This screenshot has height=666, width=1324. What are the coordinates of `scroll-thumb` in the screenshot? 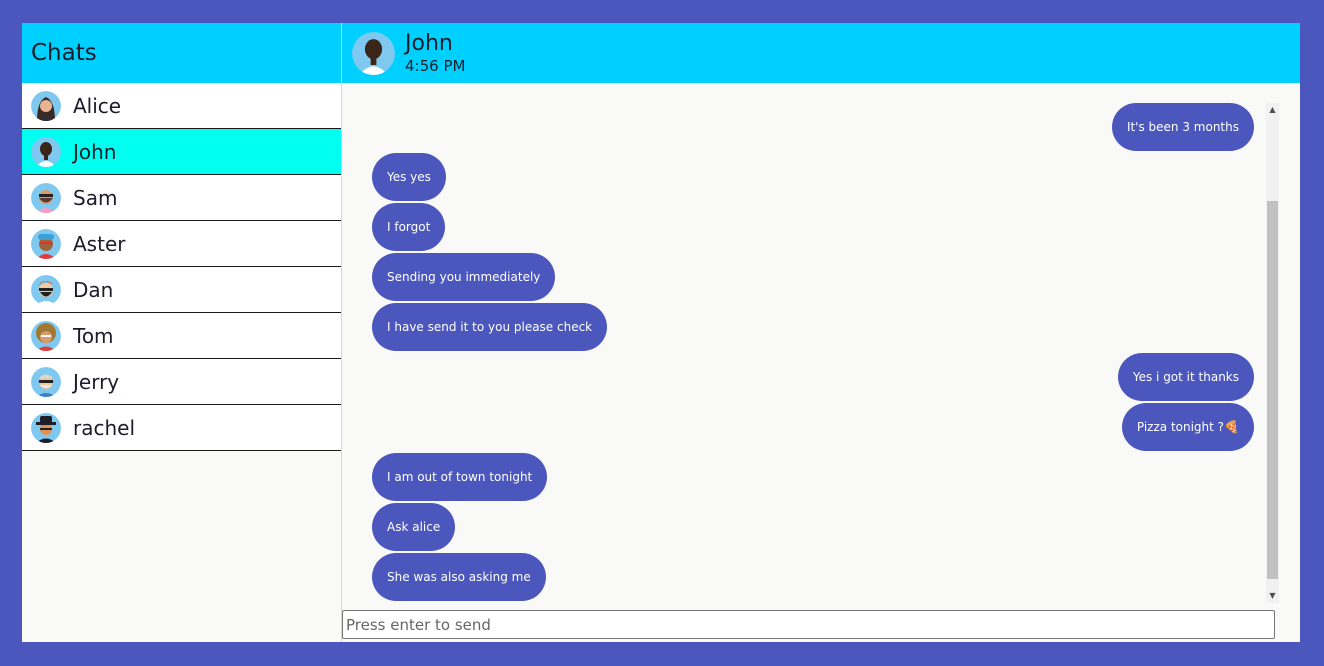 It's located at (1272, 390).